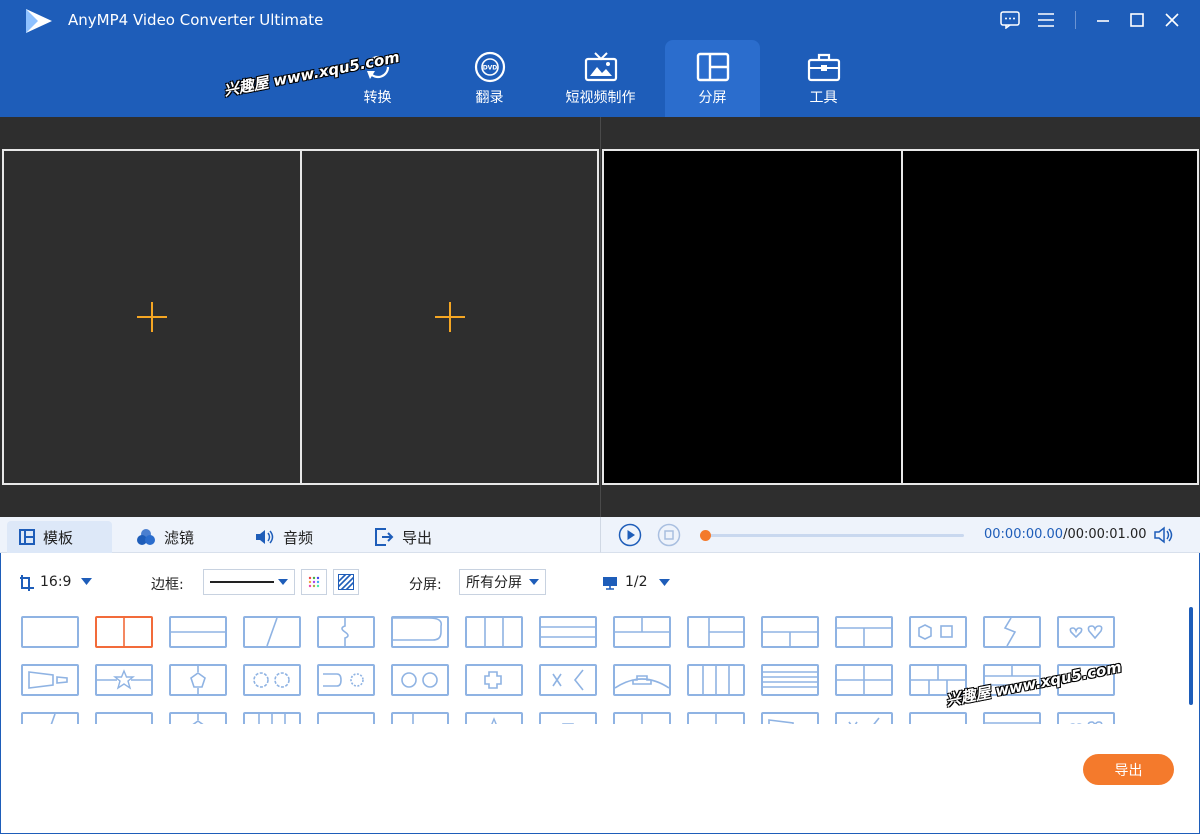  I want to click on tab-rip: DVD 翻录, so click(489, 78).